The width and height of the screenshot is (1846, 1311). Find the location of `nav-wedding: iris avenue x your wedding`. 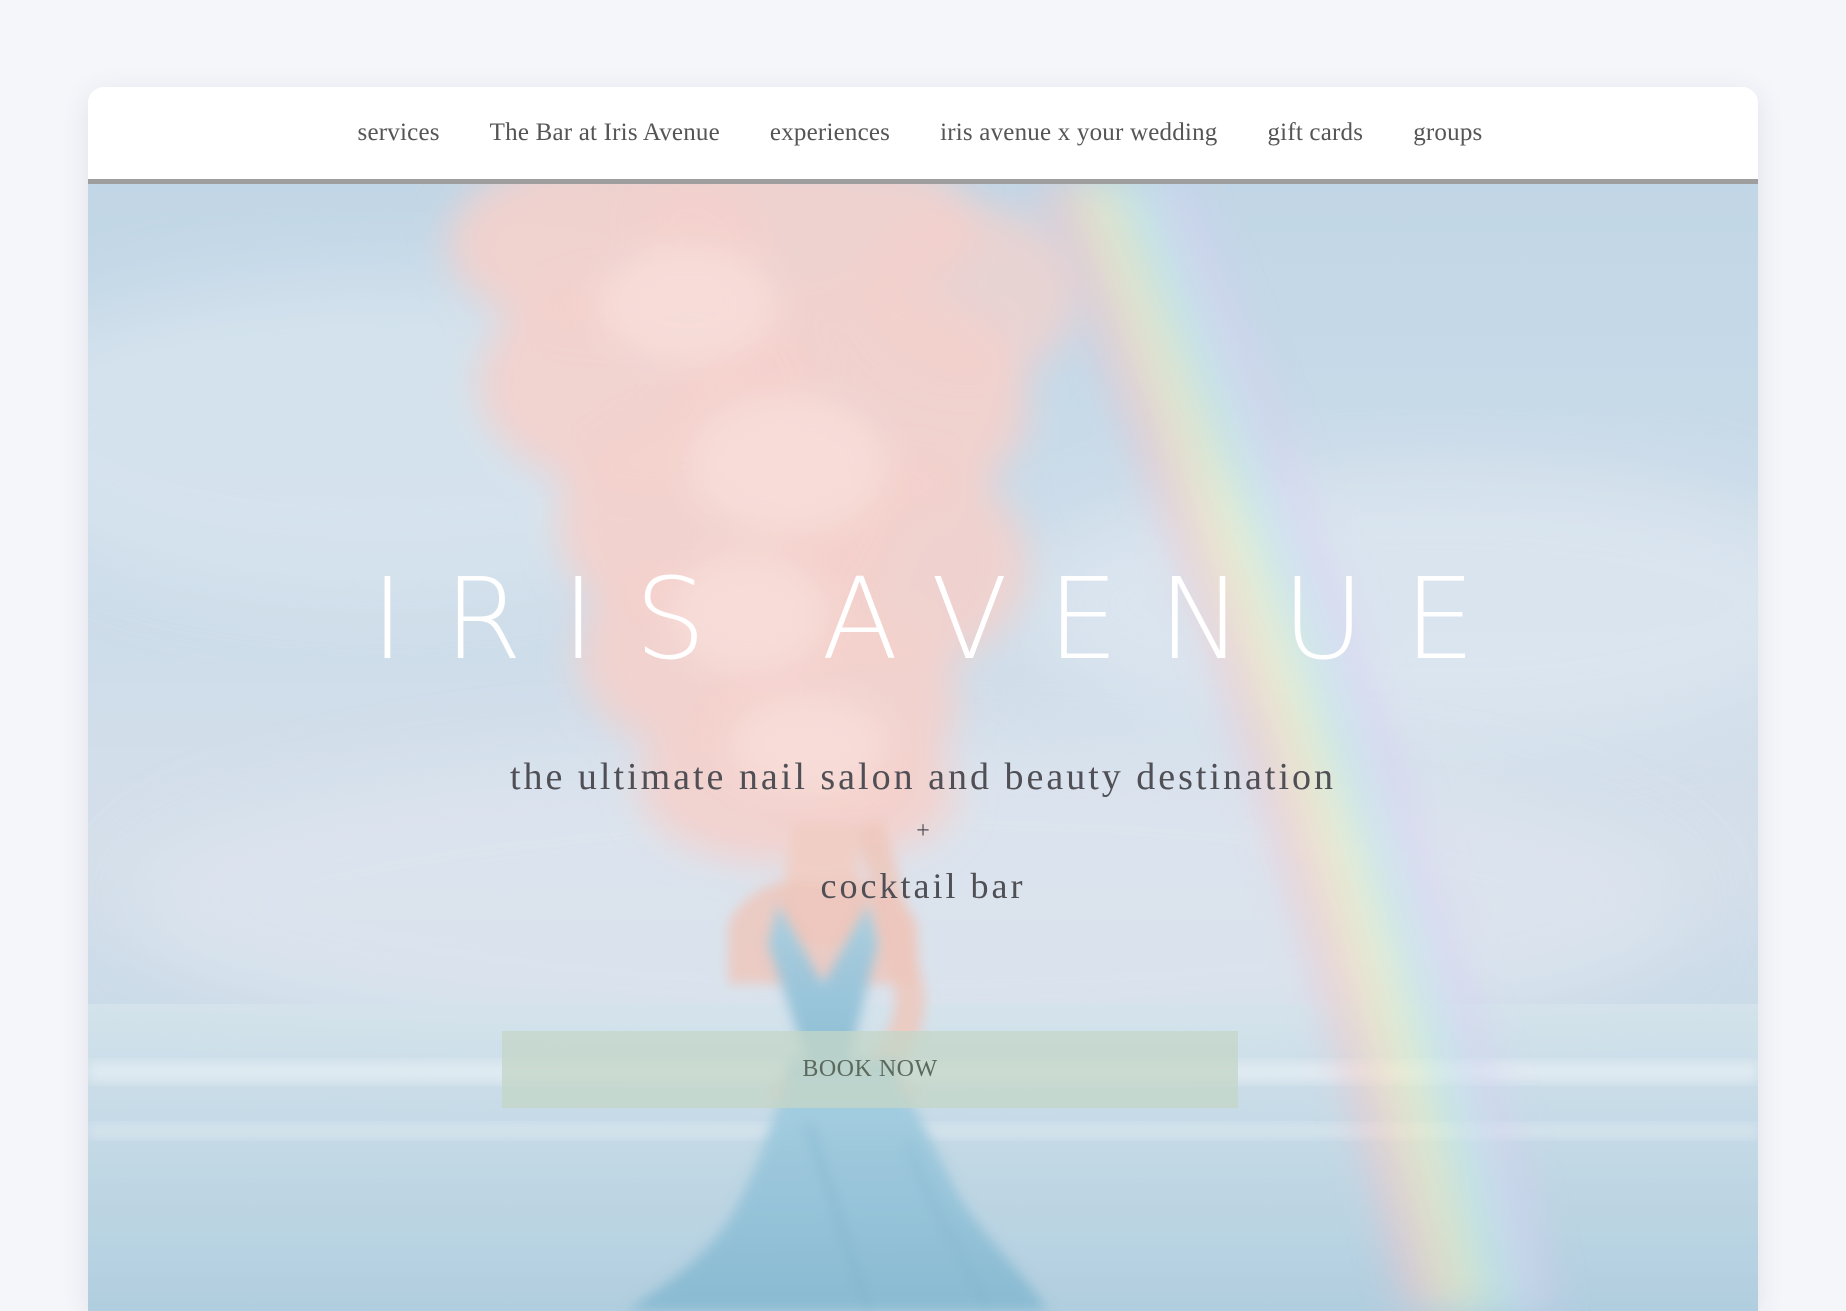

nav-wedding: iris avenue x your wedding is located at coordinates (1078, 133).